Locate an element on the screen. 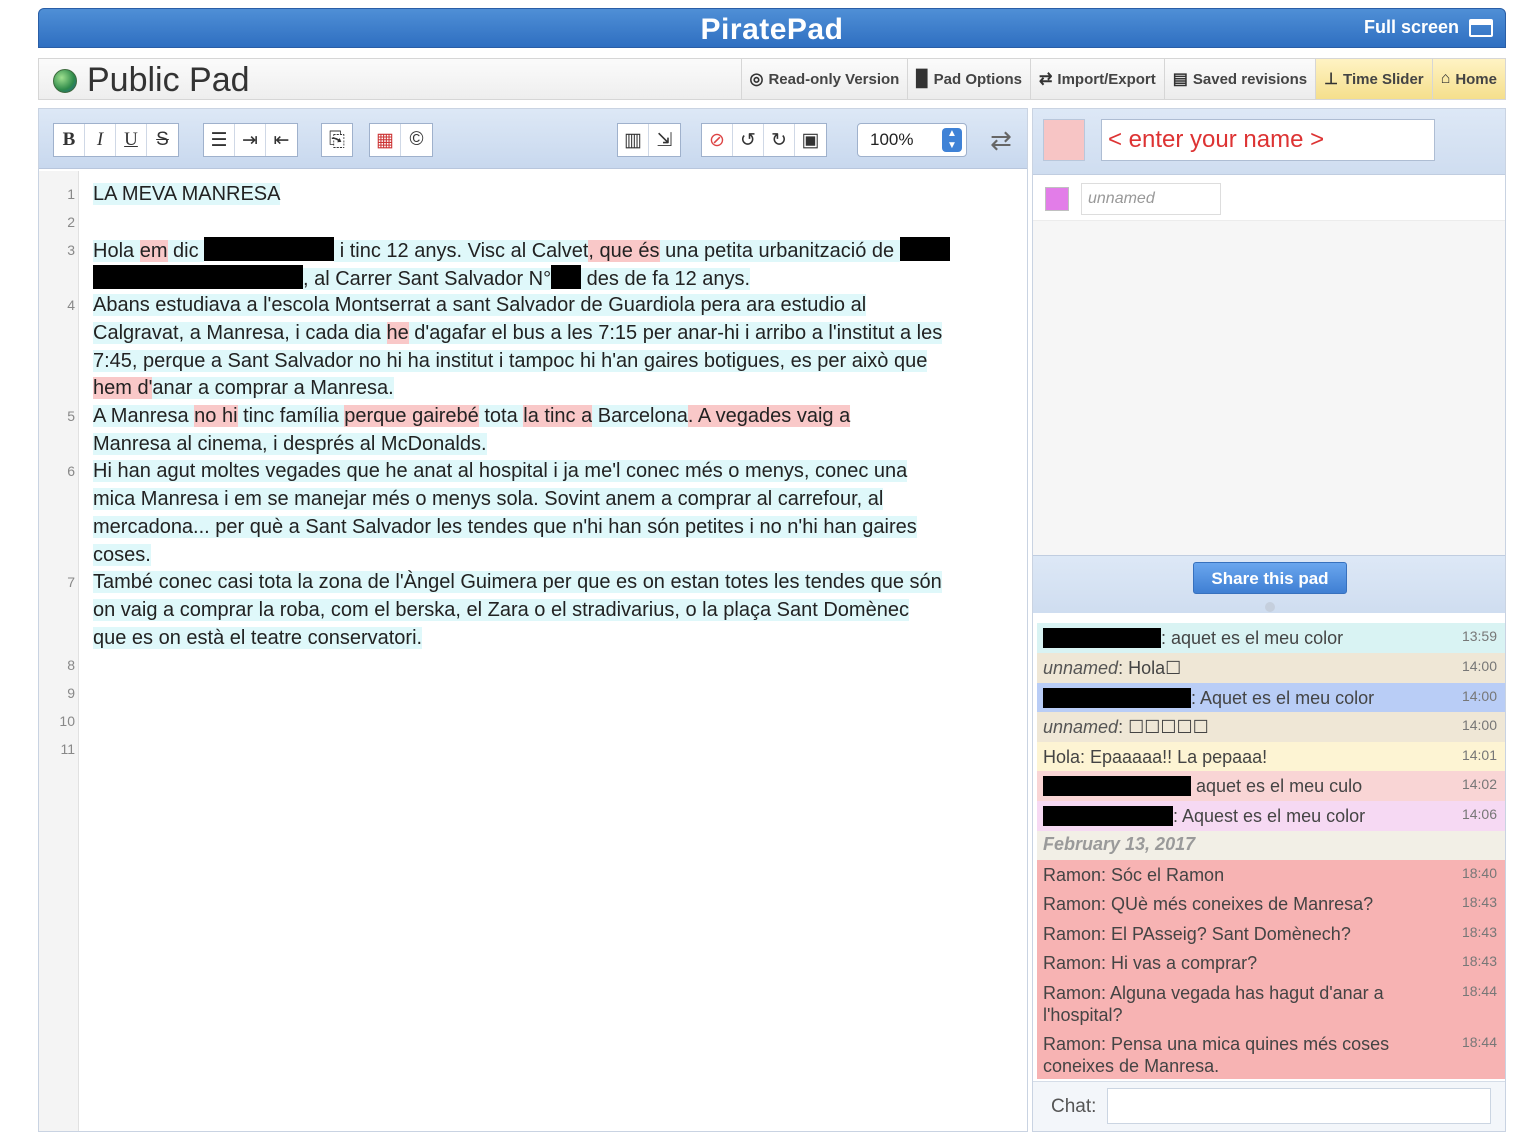 The height and width of the screenshot is (1134, 1516). home-icon: ⌂ is located at coordinates (1445, 78).